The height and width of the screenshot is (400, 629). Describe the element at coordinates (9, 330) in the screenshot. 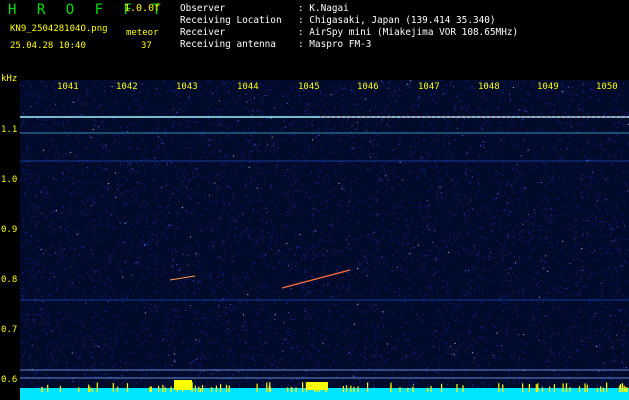

I see `y-tick-label: 0.7` at that location.